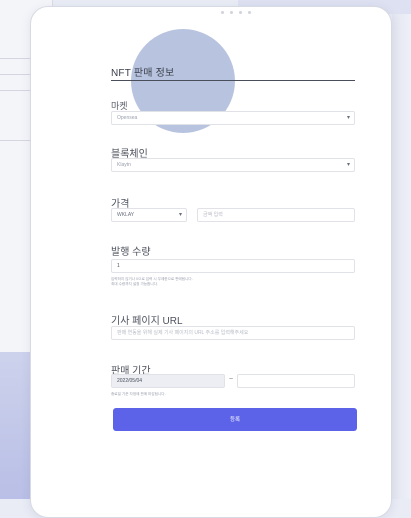 The image size is (411, 518). What do you see at coordinates (276, 215) in the screenshot?
I see `price-input: 금액 입력` at bounding box center [276, 215].